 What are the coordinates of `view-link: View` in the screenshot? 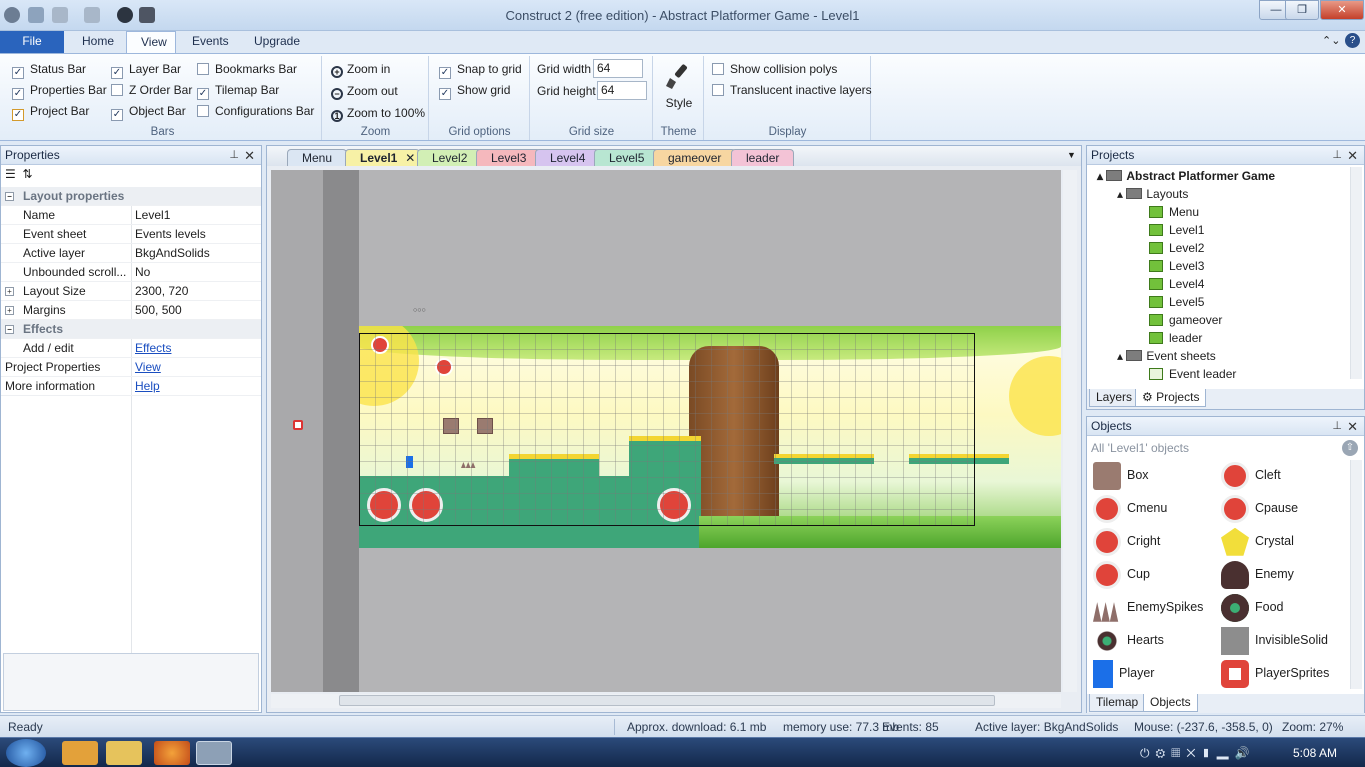 It's located at (148, 367).